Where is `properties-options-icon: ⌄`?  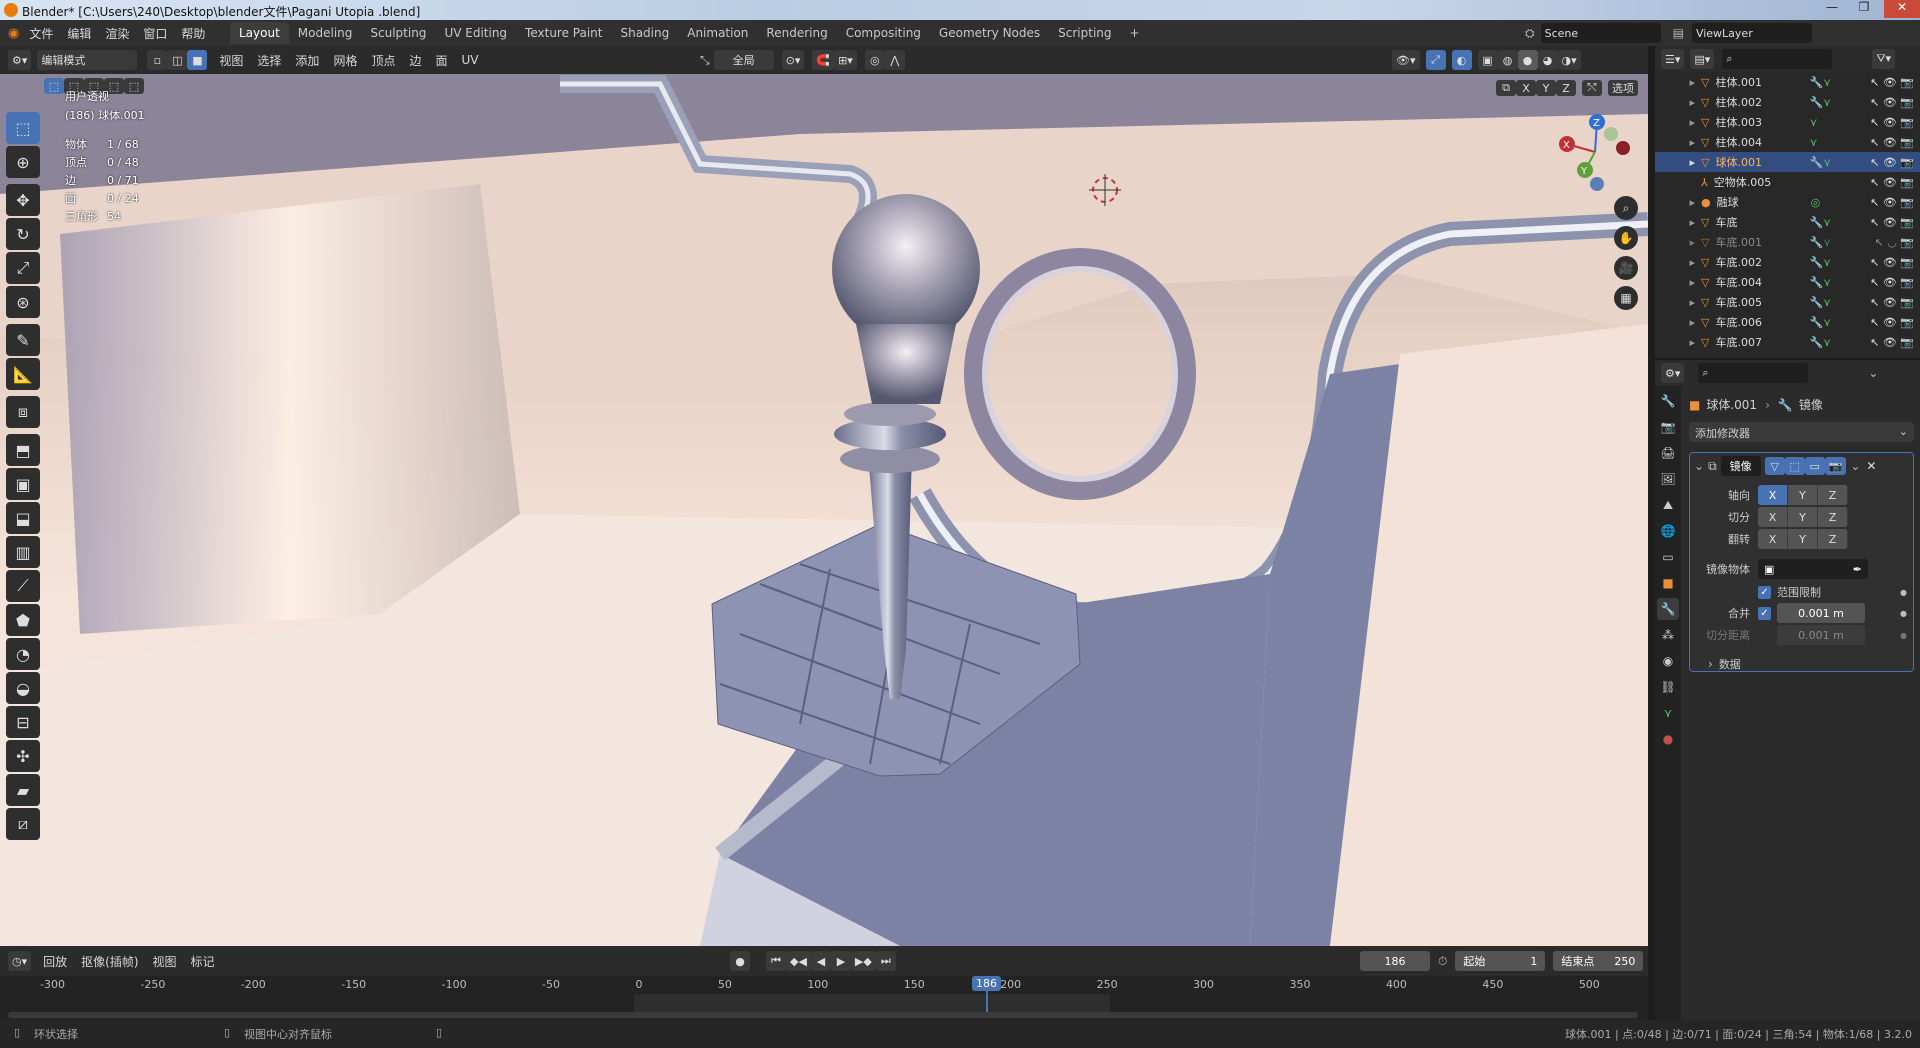
properties-options-icon: ⌄ is located at coordinates (1873, 373).